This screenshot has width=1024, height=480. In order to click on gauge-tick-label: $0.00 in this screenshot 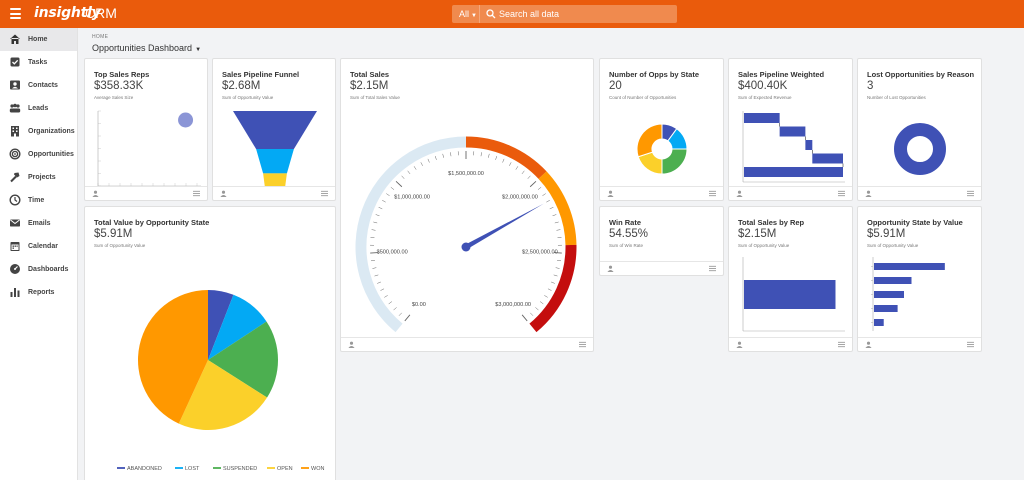, I will do `click(419, 305)`.